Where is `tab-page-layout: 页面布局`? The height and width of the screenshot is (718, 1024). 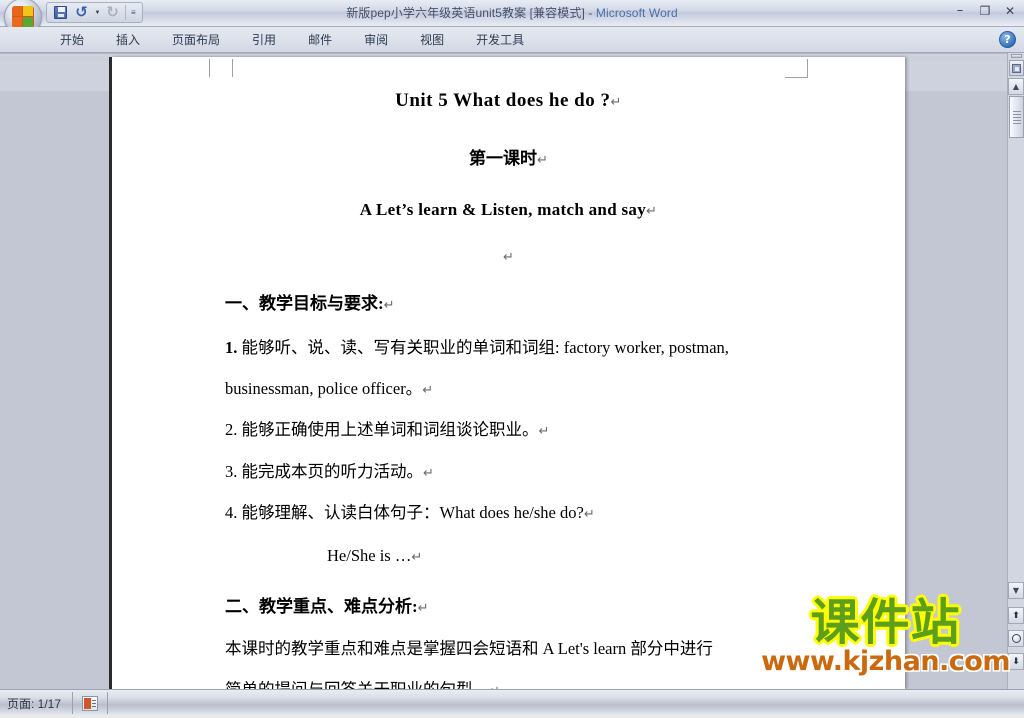 tab-page-layout: 页面布局 is located at coordinates (196, 40).